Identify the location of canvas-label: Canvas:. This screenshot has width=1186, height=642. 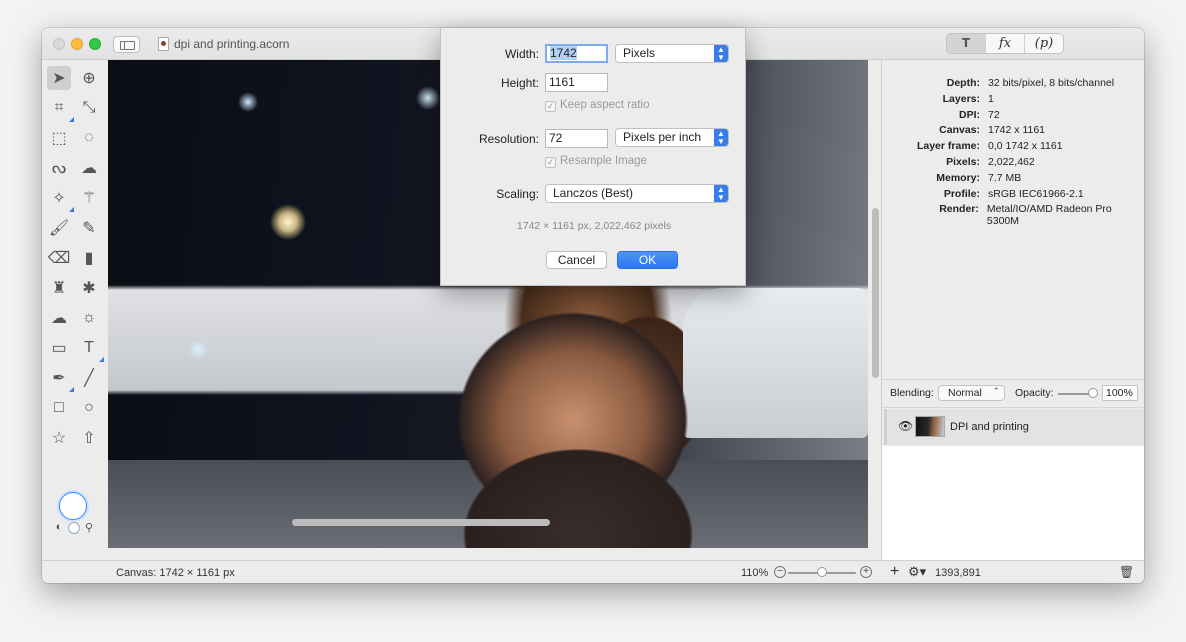
(959, 130).